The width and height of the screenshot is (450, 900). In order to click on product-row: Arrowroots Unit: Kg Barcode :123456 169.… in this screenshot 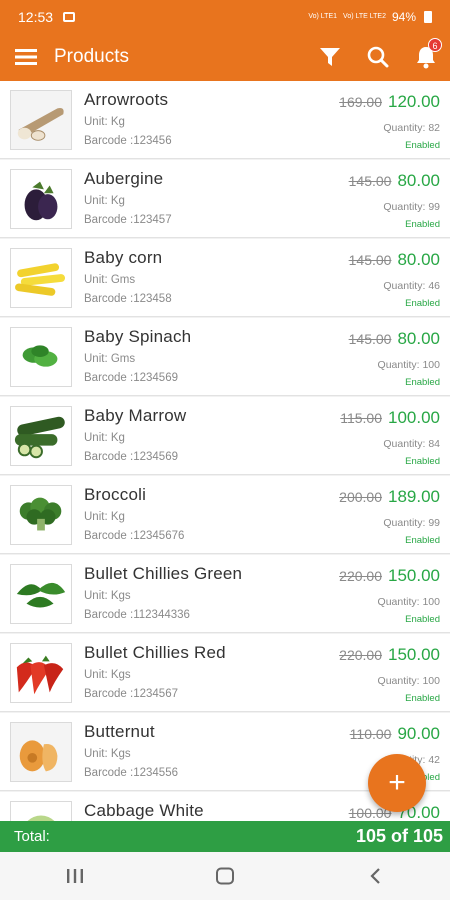, I will do `click(225, 120)`.